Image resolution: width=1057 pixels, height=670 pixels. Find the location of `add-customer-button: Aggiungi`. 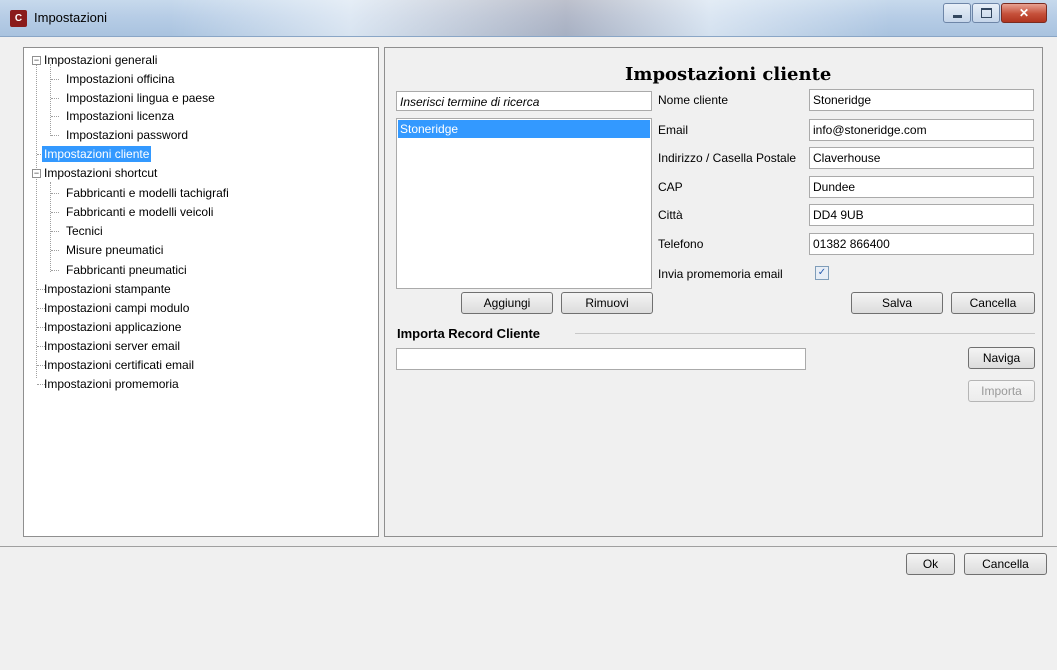

add-customer-button: Aggiungi is located at coordinates (507, 303).